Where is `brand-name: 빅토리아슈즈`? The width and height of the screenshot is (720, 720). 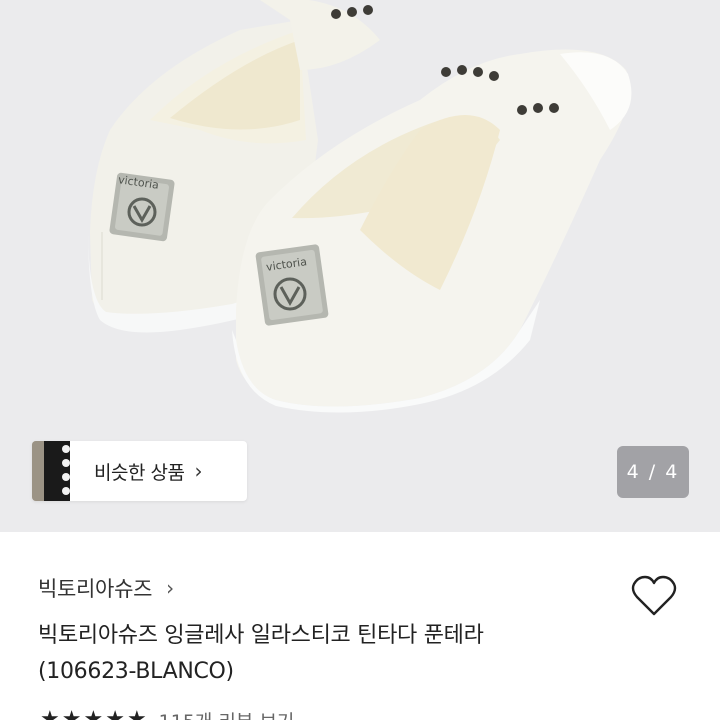 brand-name: 빅토리아슈즈 is located at coordinates (95, 589).